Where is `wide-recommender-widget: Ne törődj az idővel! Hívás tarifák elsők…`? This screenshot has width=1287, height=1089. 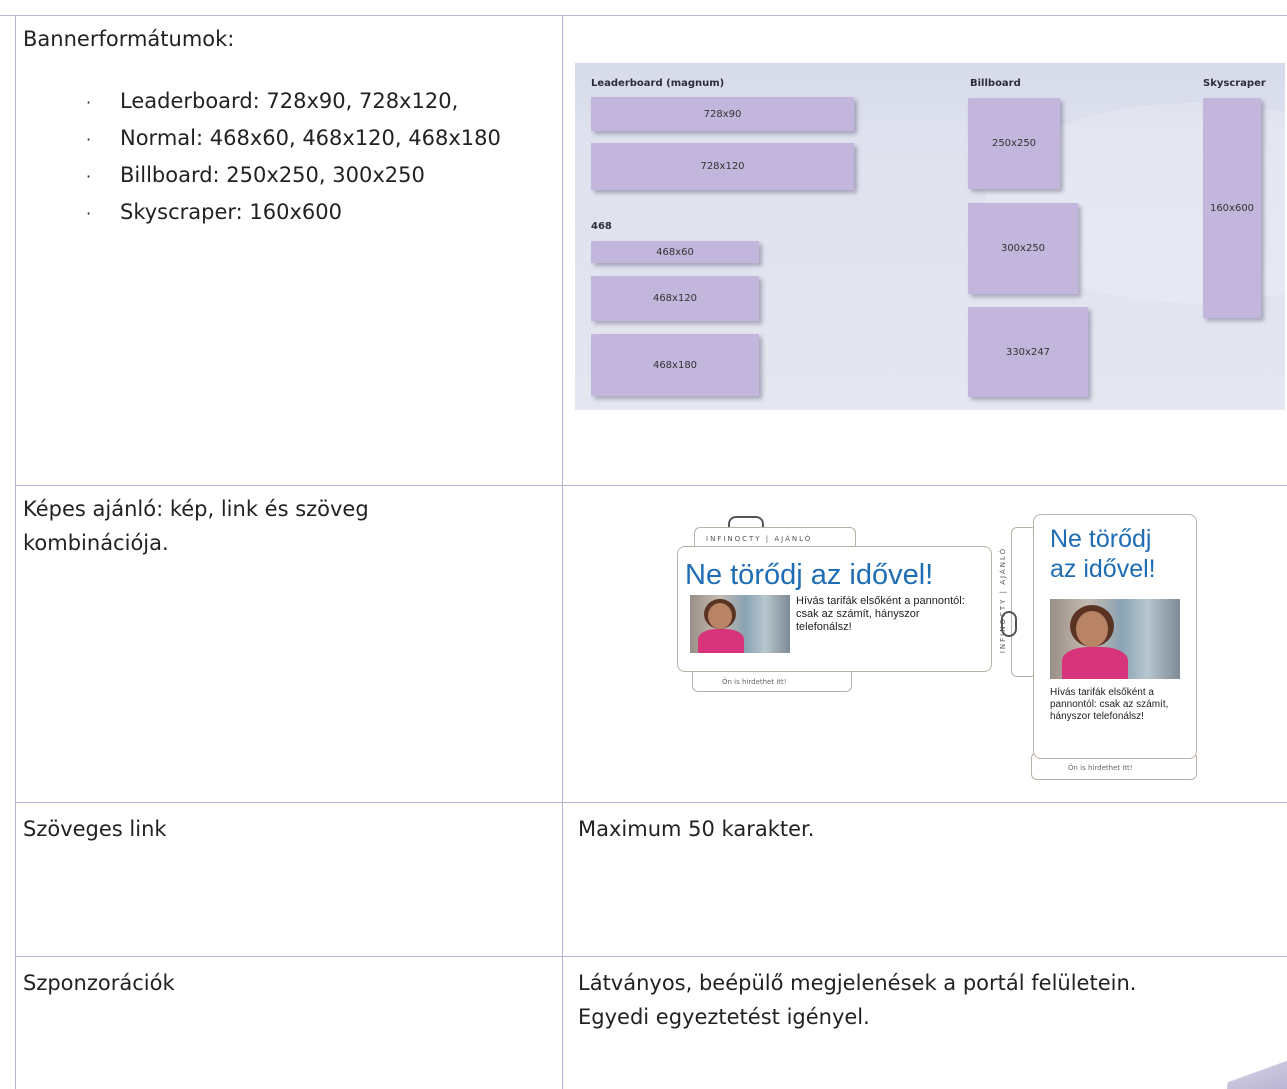 wide-recommender-widget: Ne törődj az idővel! Hívás tarifák elsők… is located at coordinates (834, 609).